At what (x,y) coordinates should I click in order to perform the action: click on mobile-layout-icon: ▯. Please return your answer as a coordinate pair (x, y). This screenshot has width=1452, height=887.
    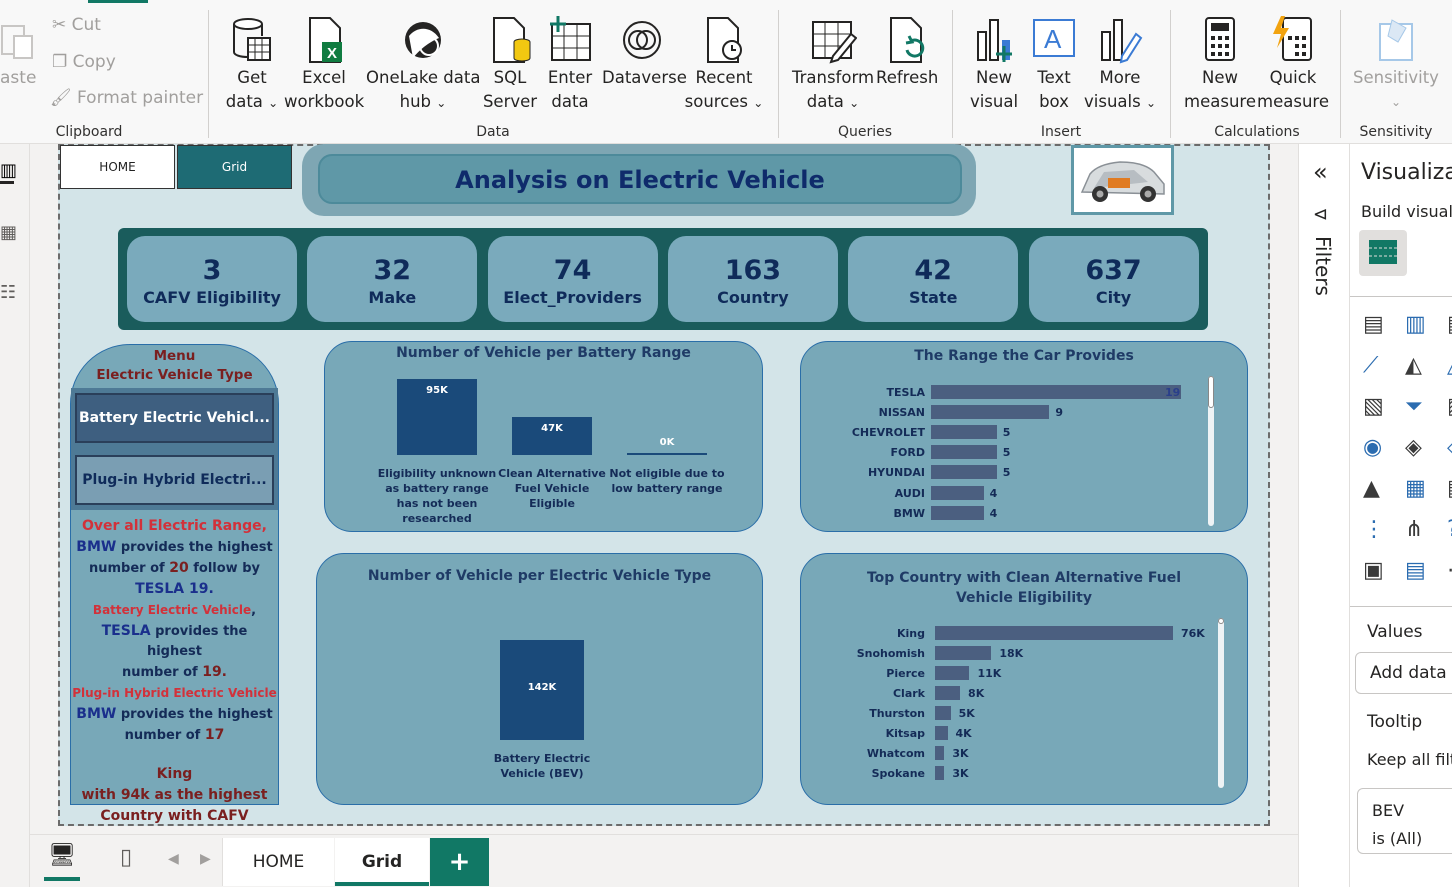
    Looking at the image, I should click on (126, 857).